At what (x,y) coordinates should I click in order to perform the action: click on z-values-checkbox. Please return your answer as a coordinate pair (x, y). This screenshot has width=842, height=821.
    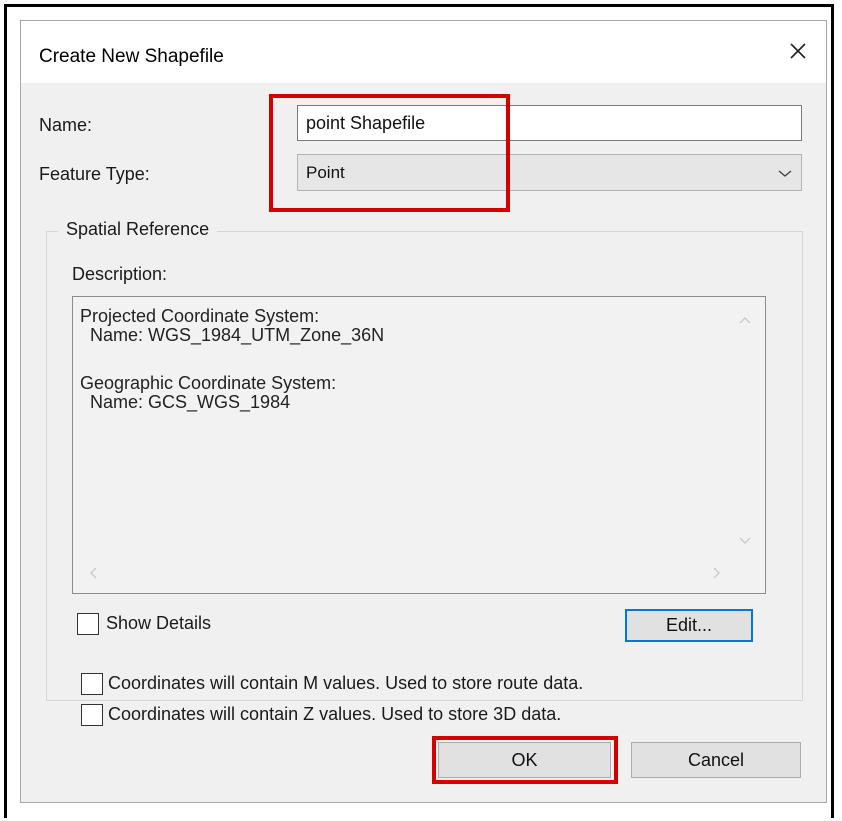
    Looking at the image, I should click on (92, 715).